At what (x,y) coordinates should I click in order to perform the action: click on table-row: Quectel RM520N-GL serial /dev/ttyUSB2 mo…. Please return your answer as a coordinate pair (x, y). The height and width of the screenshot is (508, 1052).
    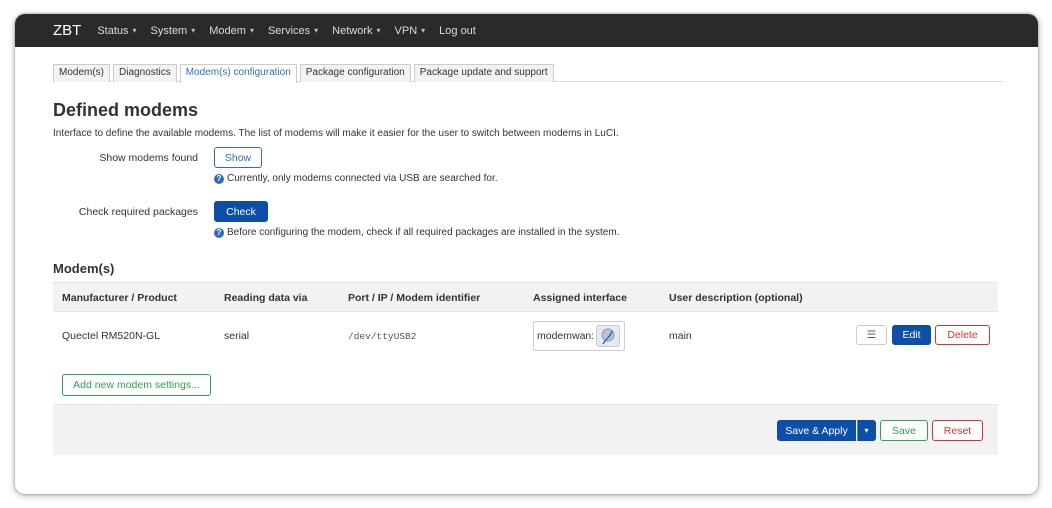
    Looking at the image, I should click on (525, 336).